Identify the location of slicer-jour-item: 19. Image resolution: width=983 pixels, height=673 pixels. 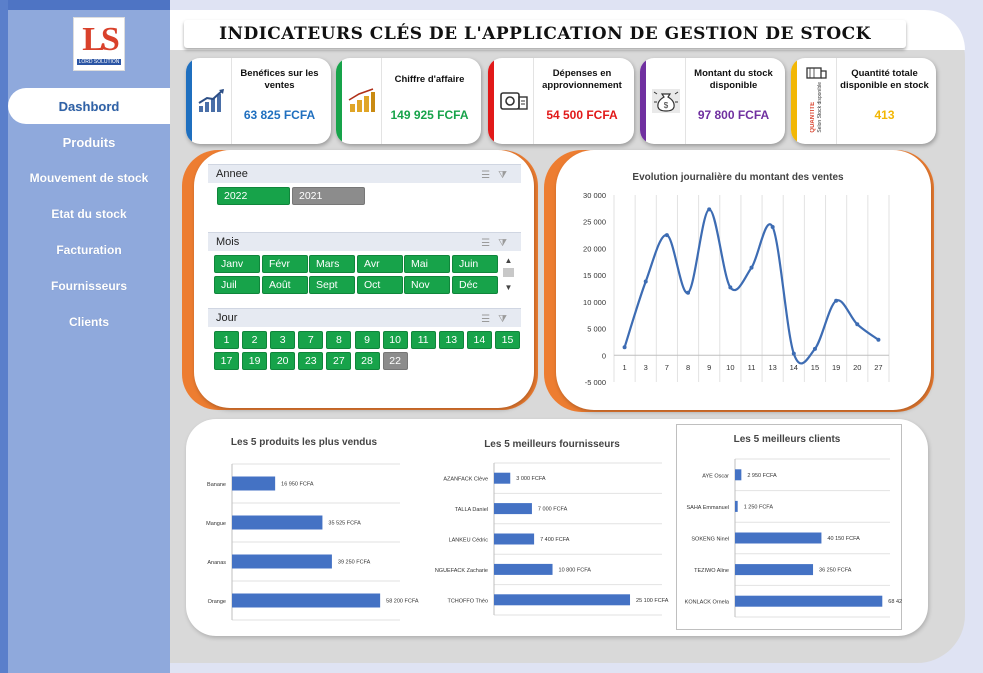
(255, 361).